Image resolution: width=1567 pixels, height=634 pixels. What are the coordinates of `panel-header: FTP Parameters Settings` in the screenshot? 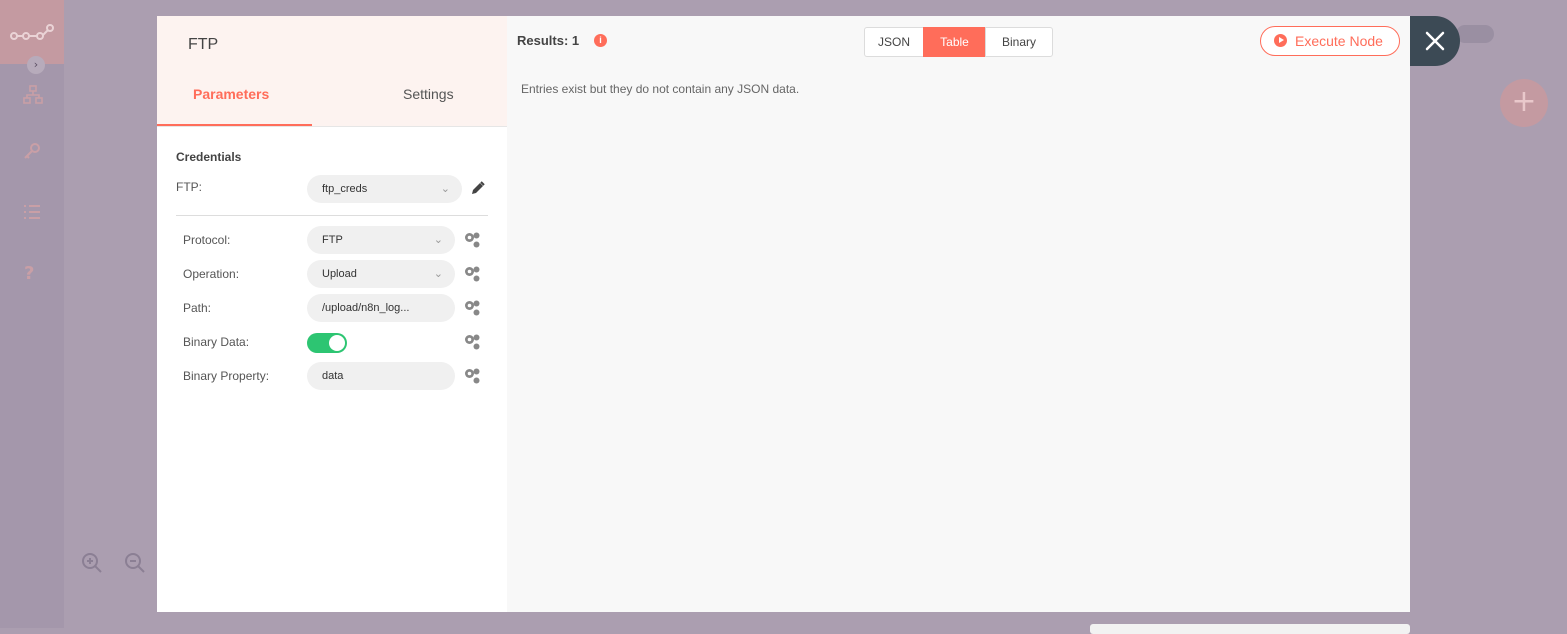 It's located at (332, 71).